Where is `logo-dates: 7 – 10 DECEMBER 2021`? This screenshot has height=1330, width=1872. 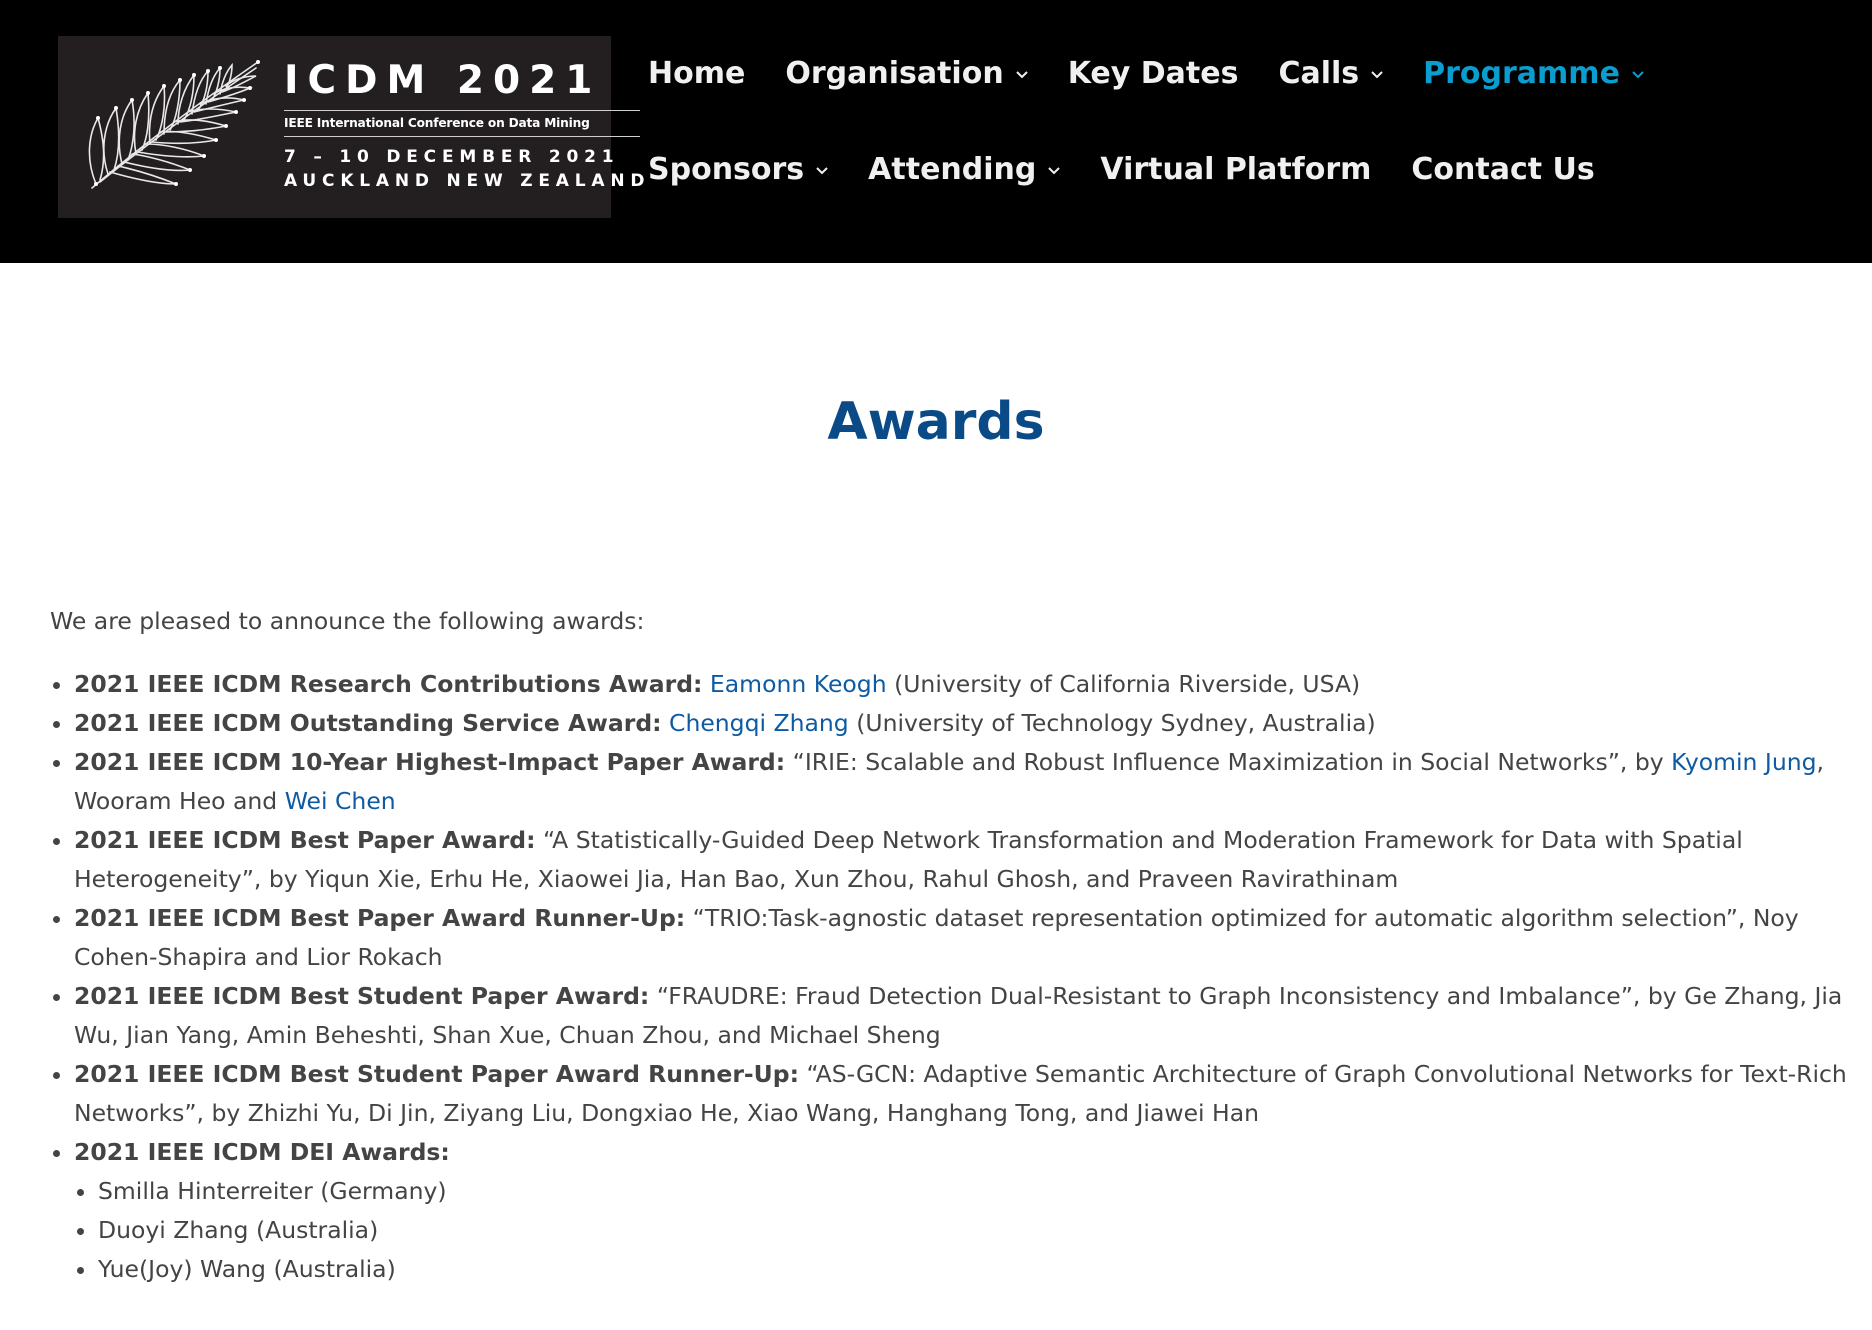 logo-dates: 7 – 10 DECEMBER 2021 is located at coordinates (452, 157).